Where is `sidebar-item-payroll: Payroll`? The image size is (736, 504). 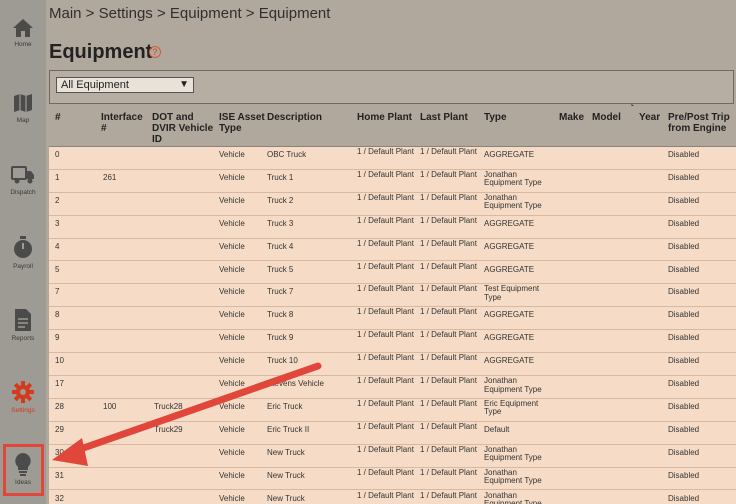 sidebar-item-payroll: Payroll is located at coordinates (23, 253).